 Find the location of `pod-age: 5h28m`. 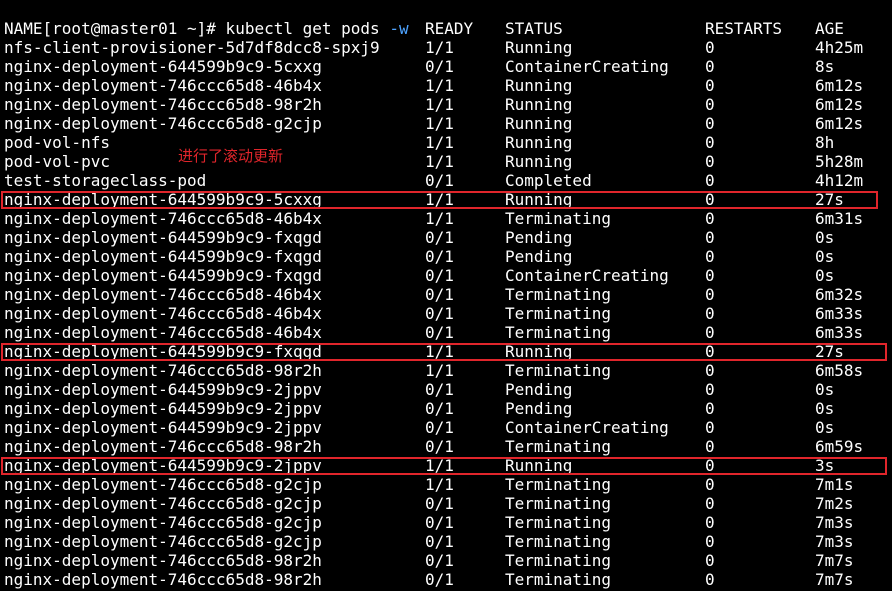

pod-age: 5h28m is located at coordinates (839, 161).